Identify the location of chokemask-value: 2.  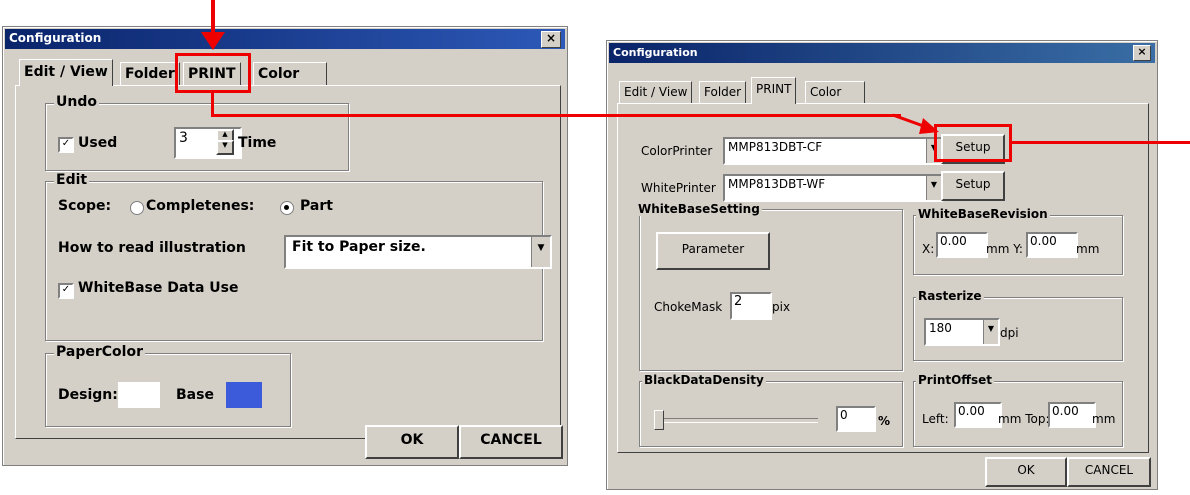
(738, 301).